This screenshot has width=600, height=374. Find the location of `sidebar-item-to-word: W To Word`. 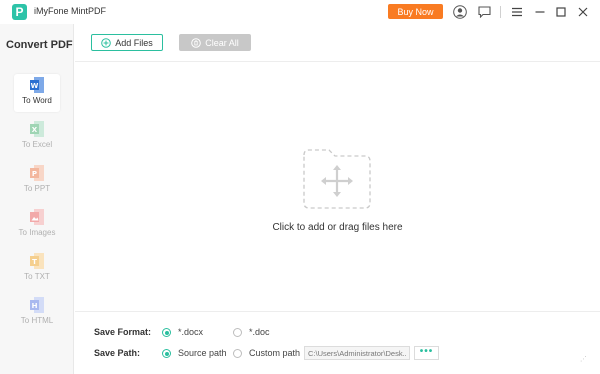

sidebar-item-to-word: W To Word is located at coordinates (37, 93).